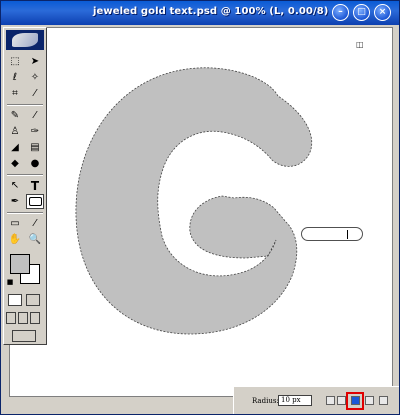 Image resolution: width=400 pixels, height=415 pixels. Describe the element at coordinates (341, 400) in the screenshot. I see `add-to-shape-button` at that location.